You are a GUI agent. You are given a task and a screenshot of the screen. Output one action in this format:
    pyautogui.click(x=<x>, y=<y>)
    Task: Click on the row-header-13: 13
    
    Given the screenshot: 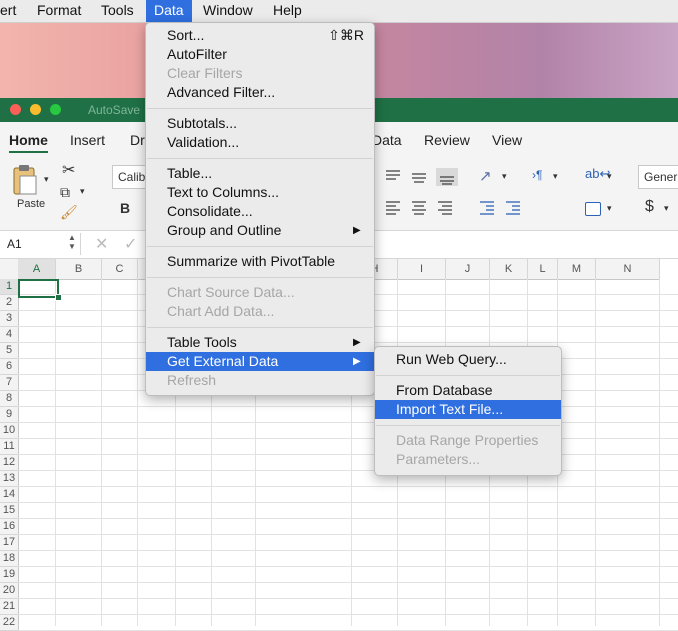 What is the action you would take?
    pyautogui.click(x=9, y=479)
    